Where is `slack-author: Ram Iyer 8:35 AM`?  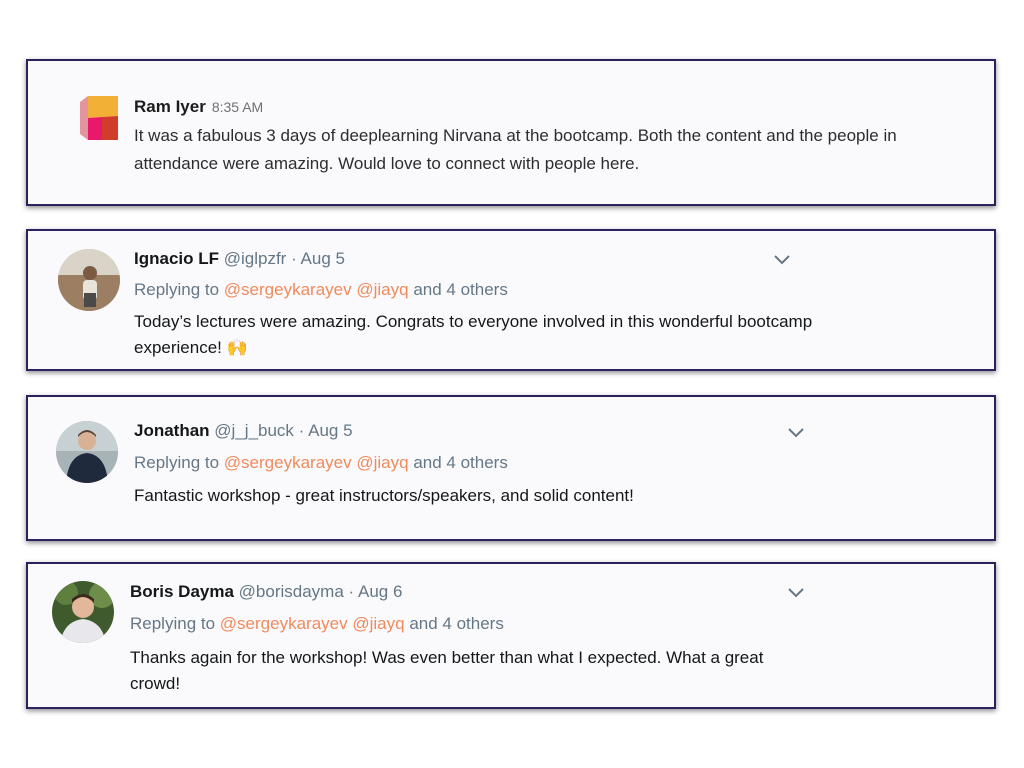
slack-author: Ram Iyer 8:35 AM is located at coordinates (198, 107).